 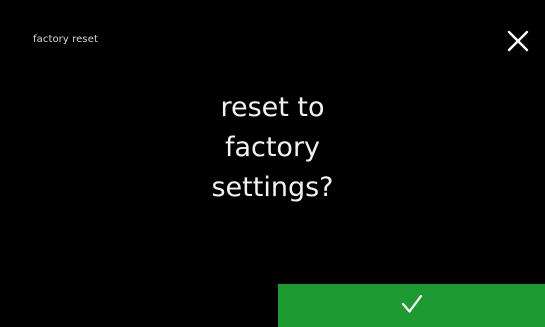 I want to click on confirm-button, so click(x=411, y=305).